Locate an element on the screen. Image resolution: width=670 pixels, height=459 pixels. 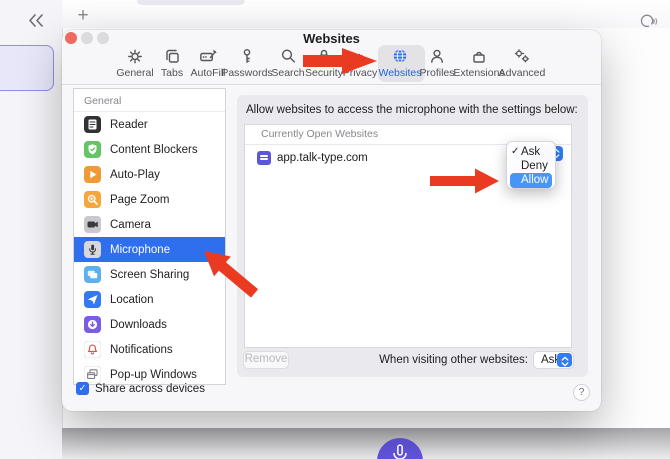
sidebar-item-location: Location is located at coordinates (149, 299).